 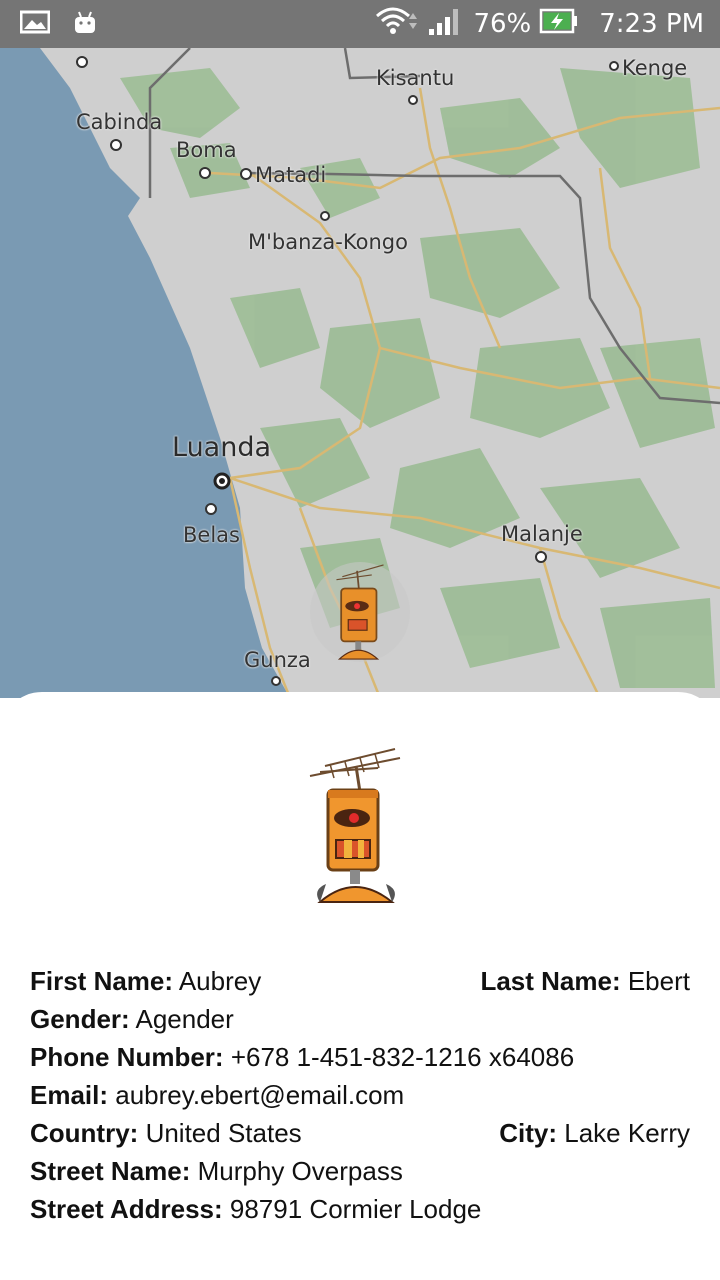 What do you see at coordinates (110, 1171) in the screenshot?
I see `street-name-label: Street Name:` at bounding box center [110, 1171].